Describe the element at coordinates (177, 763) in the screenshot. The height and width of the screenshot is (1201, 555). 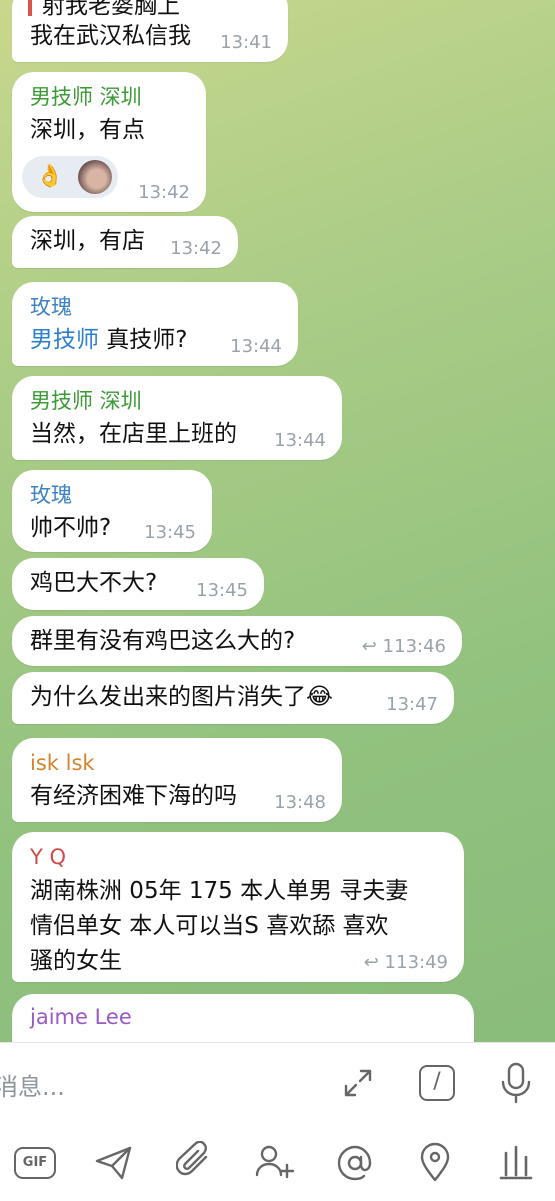
I see `sender-name: isk lsk` at that location.